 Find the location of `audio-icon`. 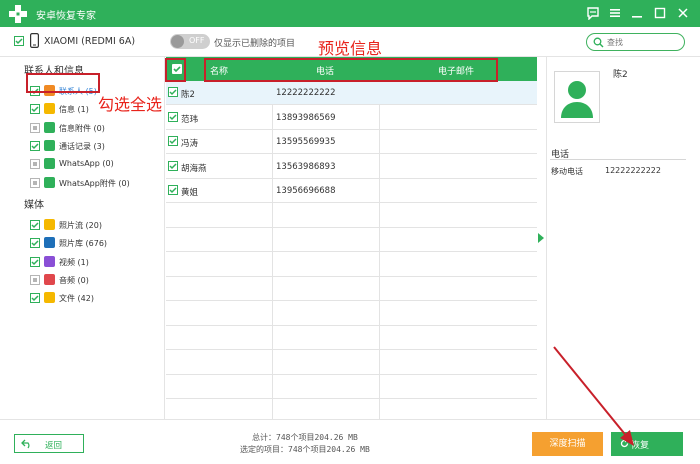

audio-icon is located at coordinates (49, 279).